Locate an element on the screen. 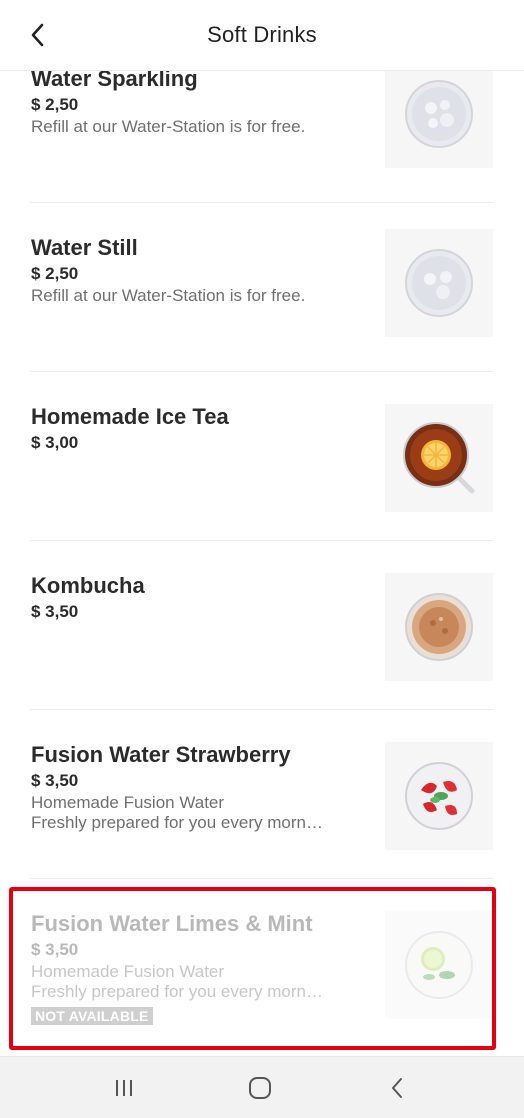  item-name: Water Still is located at coordinates (84, 247).